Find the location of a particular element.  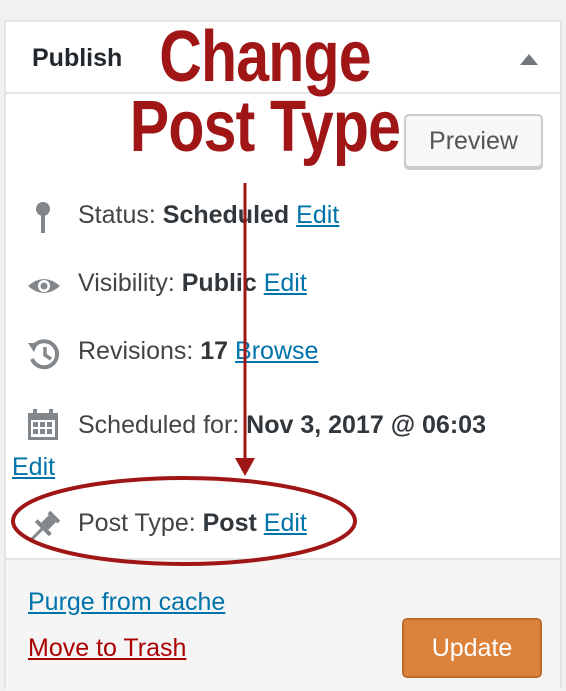

schedule-label: Scheduled for: is located at coordinates (159, 425).